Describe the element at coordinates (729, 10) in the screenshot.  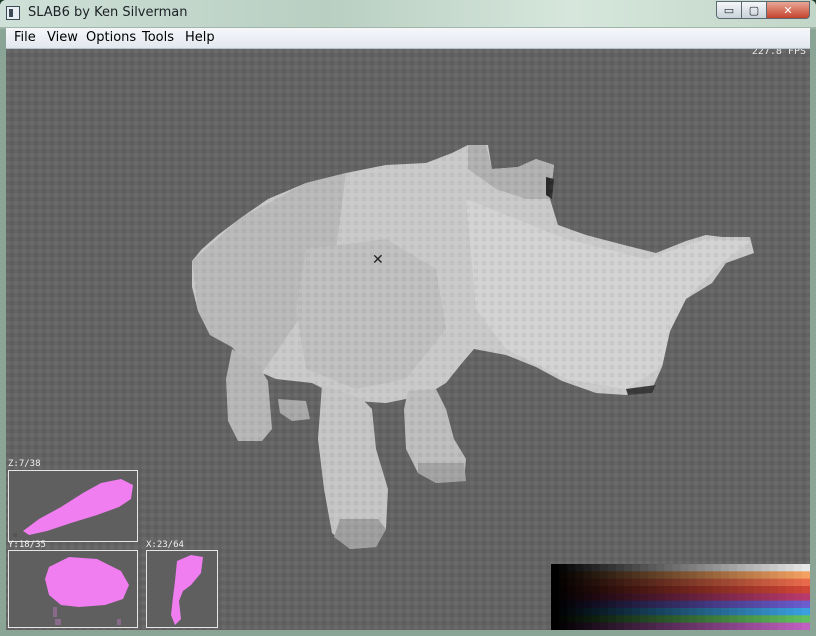
I see `minimize-button: ▭` at that location.